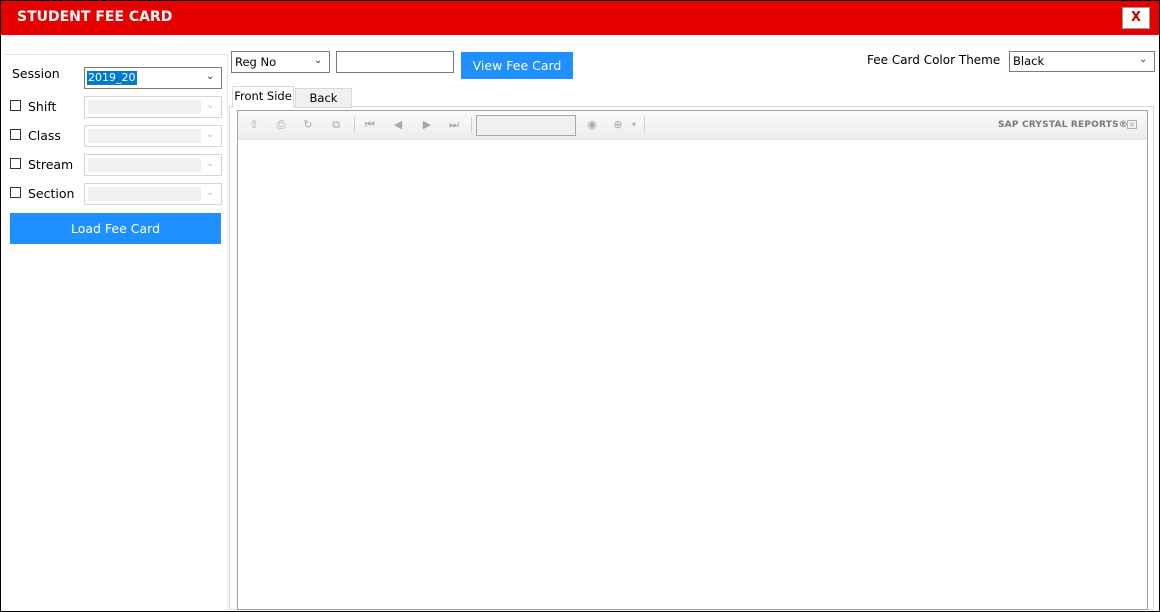 The image size is (1160, 612). What do you see at coordinates (934, 60) in the screenshot?
I see `theme-label: Fee Card Color Theme` at bounding box center [934, 60].